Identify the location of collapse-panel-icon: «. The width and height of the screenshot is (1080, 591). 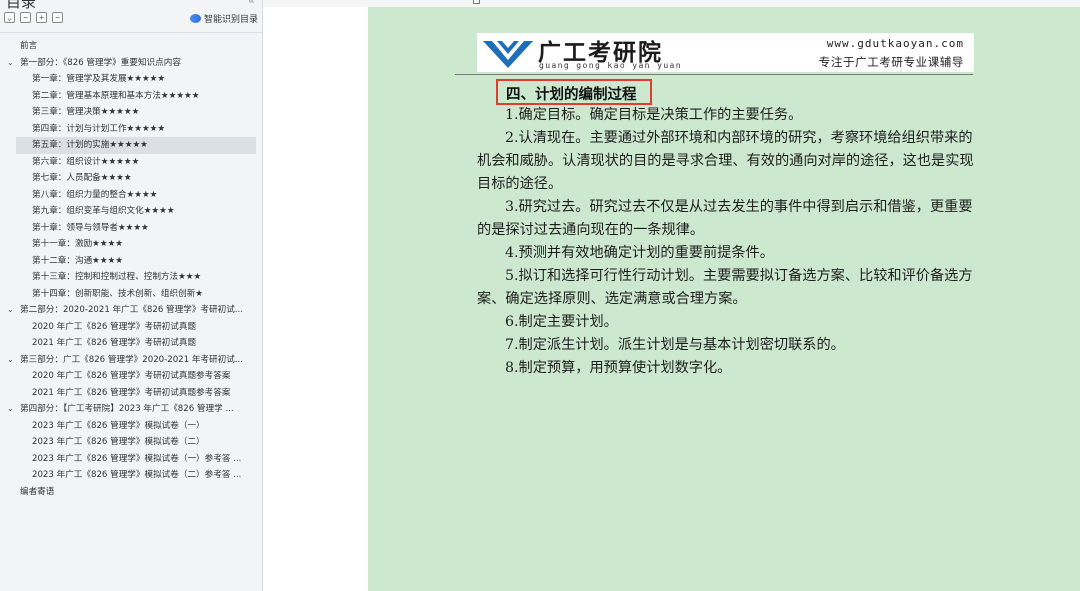
(251, 3).